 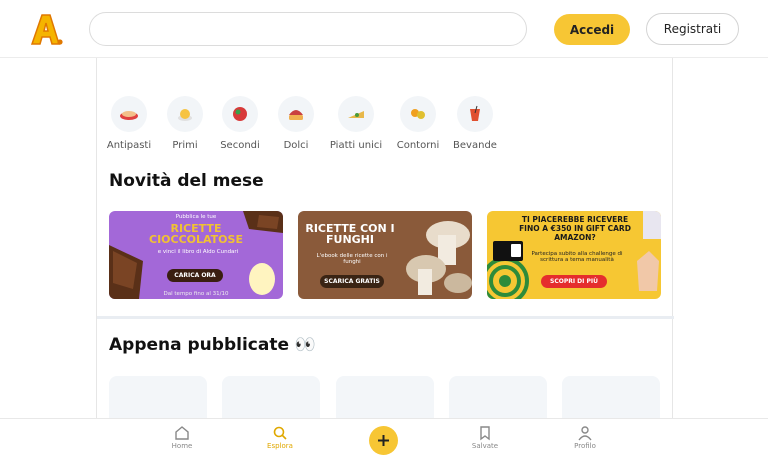 What do you see at coordinates (385, 317) in the screenshot?
I see `section-divider` at bounding box center [385, 317].